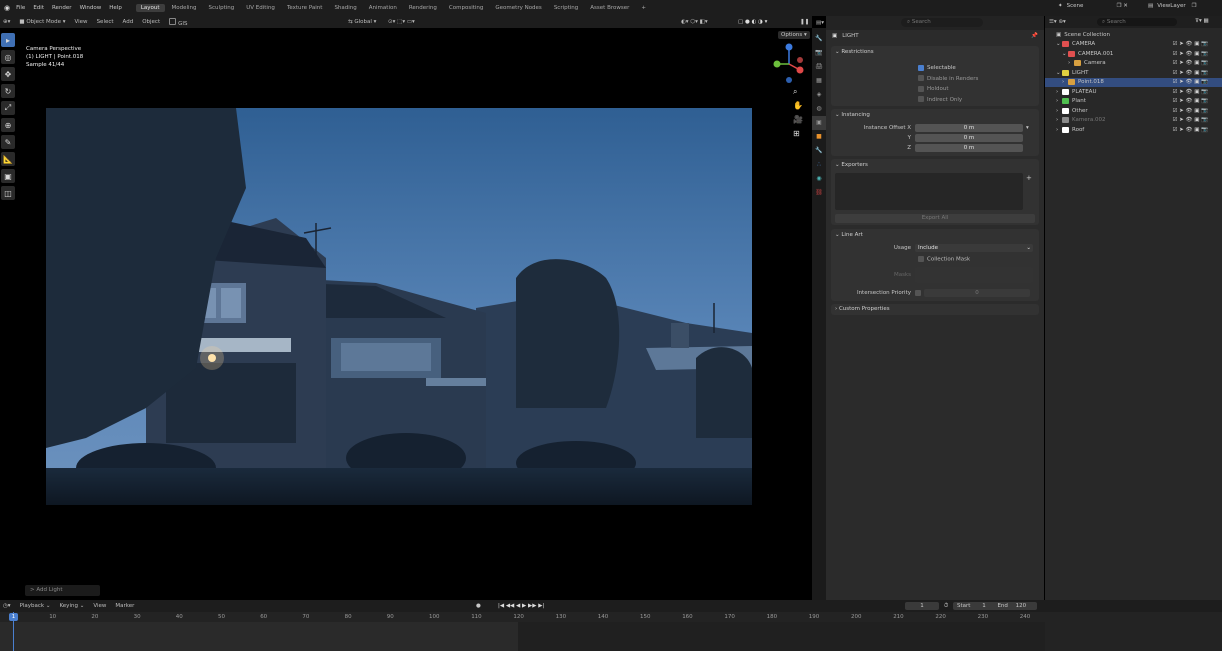 The height and width of the screenshot is (651, 1222). Describe the element at coordinates (1139, 102) in the screenshot. I see `outliner-item: › Plant ☑ ➤ 👁 ▣ 📷` at that location.